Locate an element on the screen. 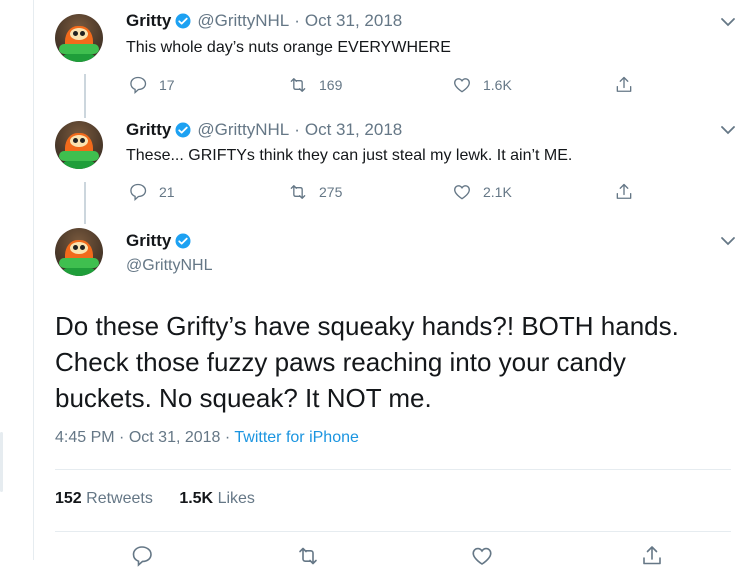  likes-stat-label: Likes is located at coordinates (236, 498).